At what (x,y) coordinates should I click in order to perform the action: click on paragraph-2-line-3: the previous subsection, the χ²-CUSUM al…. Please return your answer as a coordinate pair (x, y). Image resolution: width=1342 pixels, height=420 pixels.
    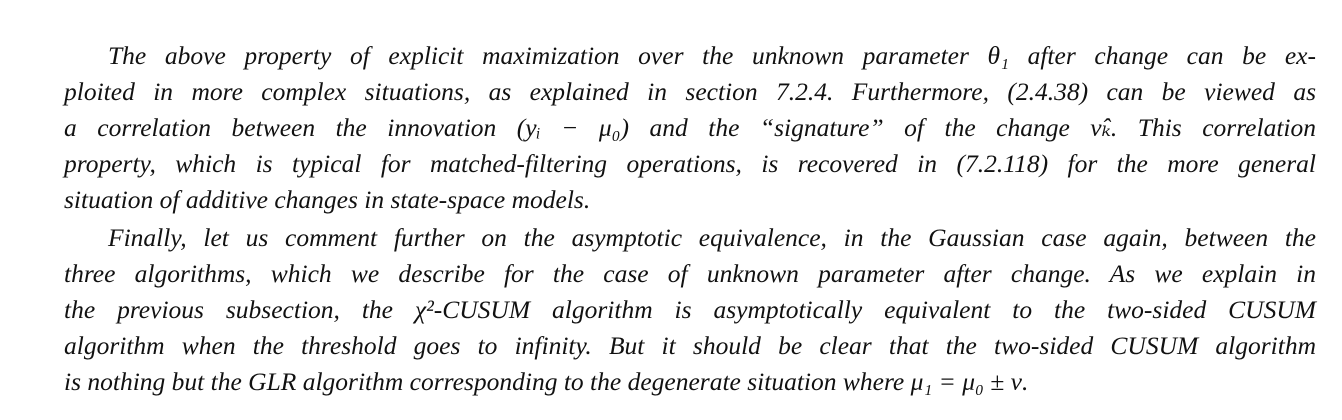
    Looking at the image, I should click on (690, 309).